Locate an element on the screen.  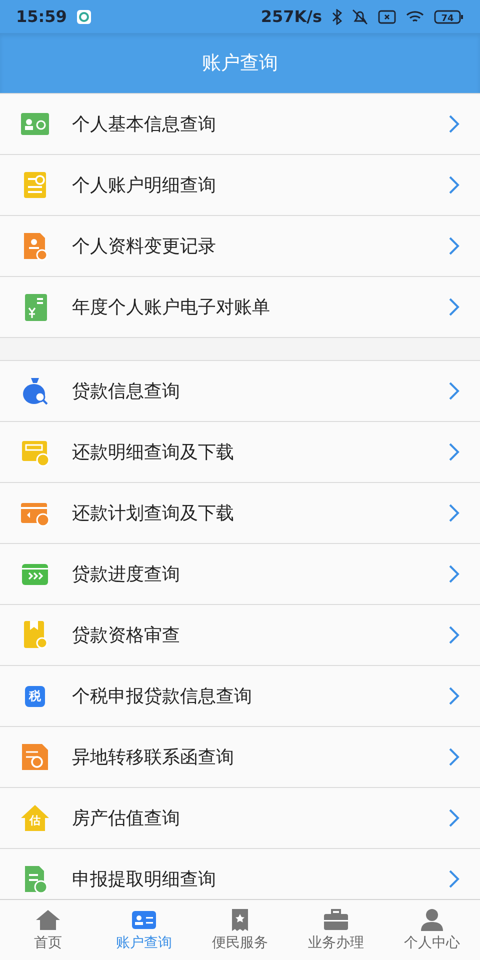
menu-label: 个人资料变更记录 is located at coordinates (144, 246).